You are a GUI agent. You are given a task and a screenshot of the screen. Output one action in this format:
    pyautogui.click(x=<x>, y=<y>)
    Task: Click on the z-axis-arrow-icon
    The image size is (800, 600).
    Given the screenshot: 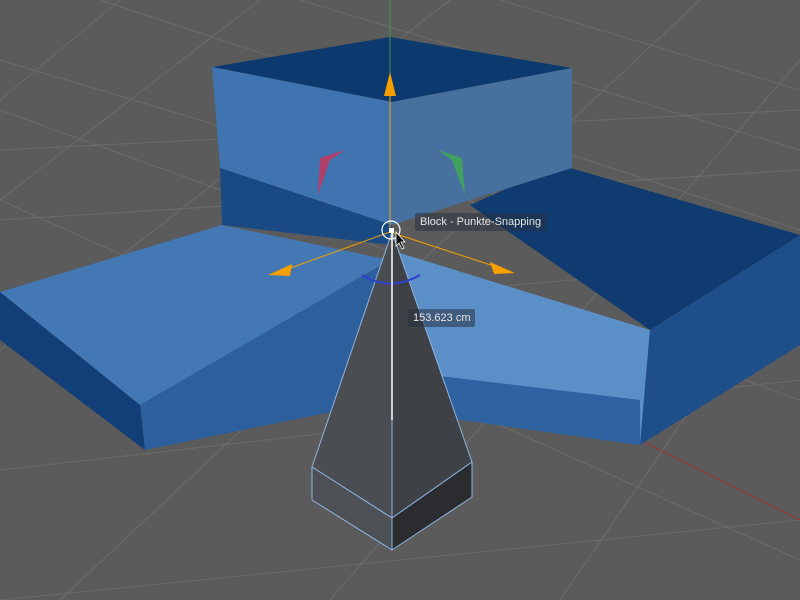 What is the action you would take?
    pyautogui.click(x=502, y=268)
    